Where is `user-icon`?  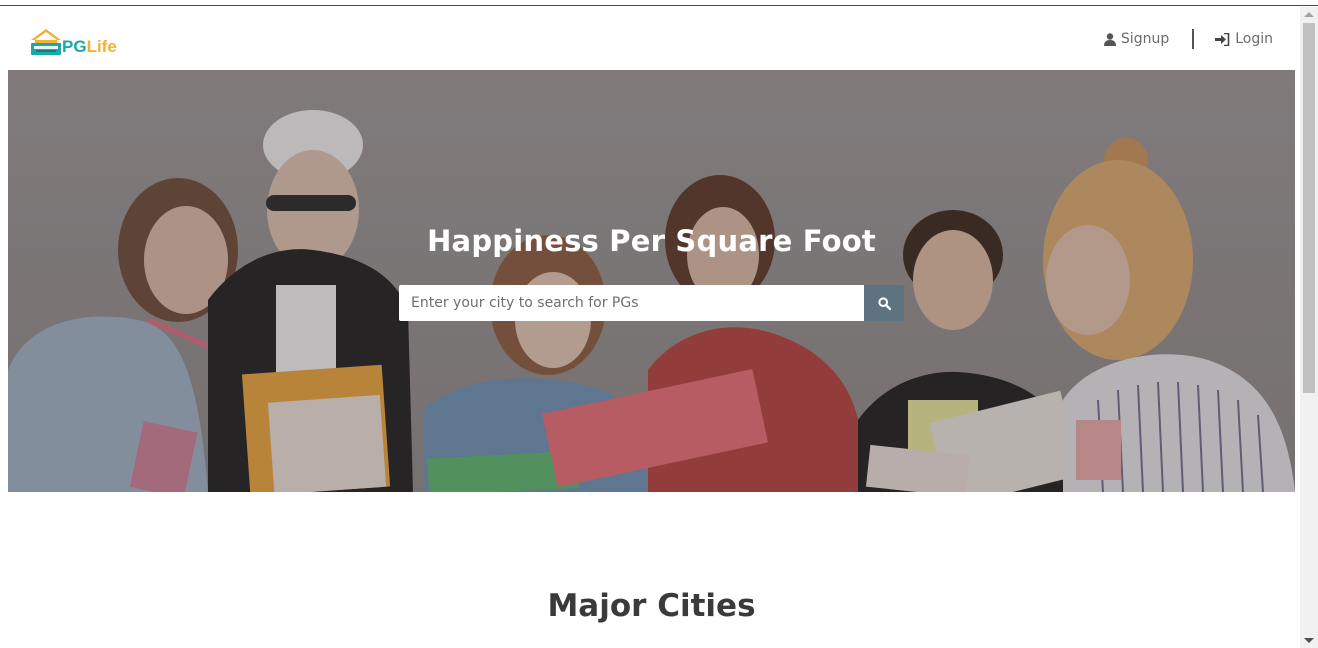 user-icon is located at coordinates (1109, 39).